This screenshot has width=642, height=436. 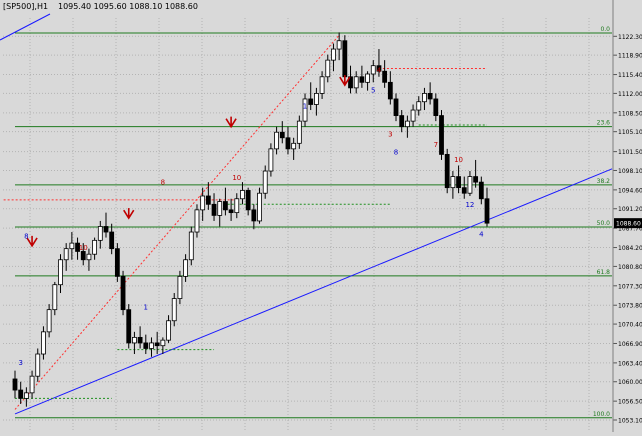 I want to click on y-axis-tick-label: 1066.90, so click(x=630, y=344).